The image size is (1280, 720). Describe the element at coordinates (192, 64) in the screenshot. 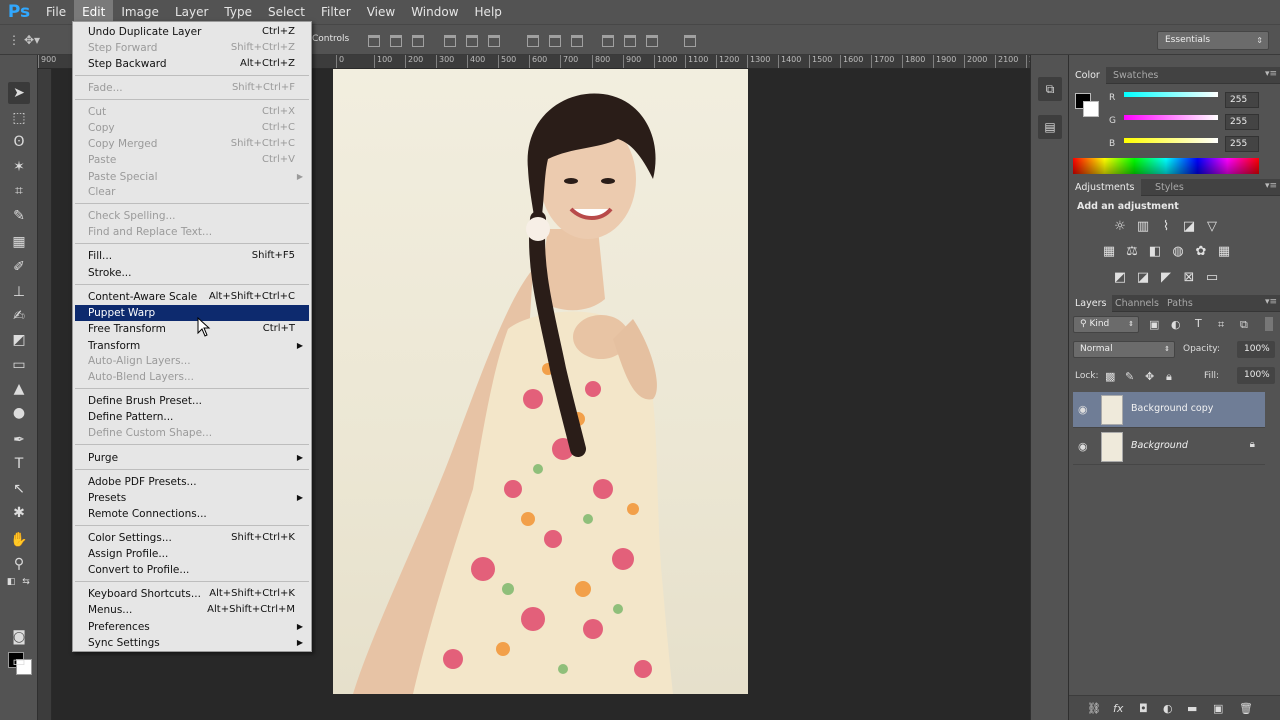

I see `menu-step-backward: Step Backward Alt+Ctrl+Z` at that location.